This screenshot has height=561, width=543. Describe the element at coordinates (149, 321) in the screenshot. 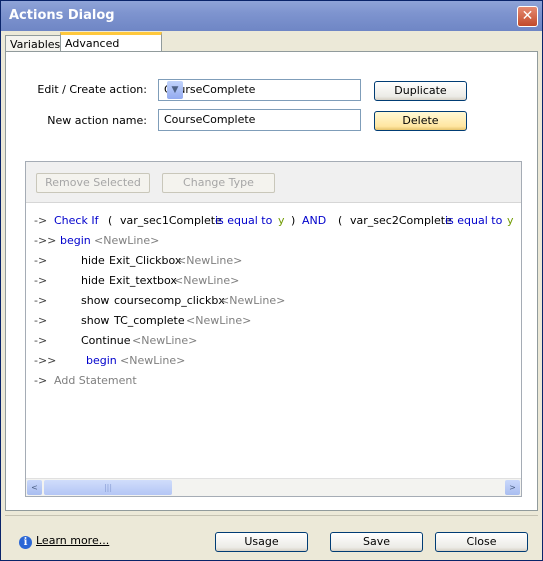

I see `statement-target: TC_complete` at that location.